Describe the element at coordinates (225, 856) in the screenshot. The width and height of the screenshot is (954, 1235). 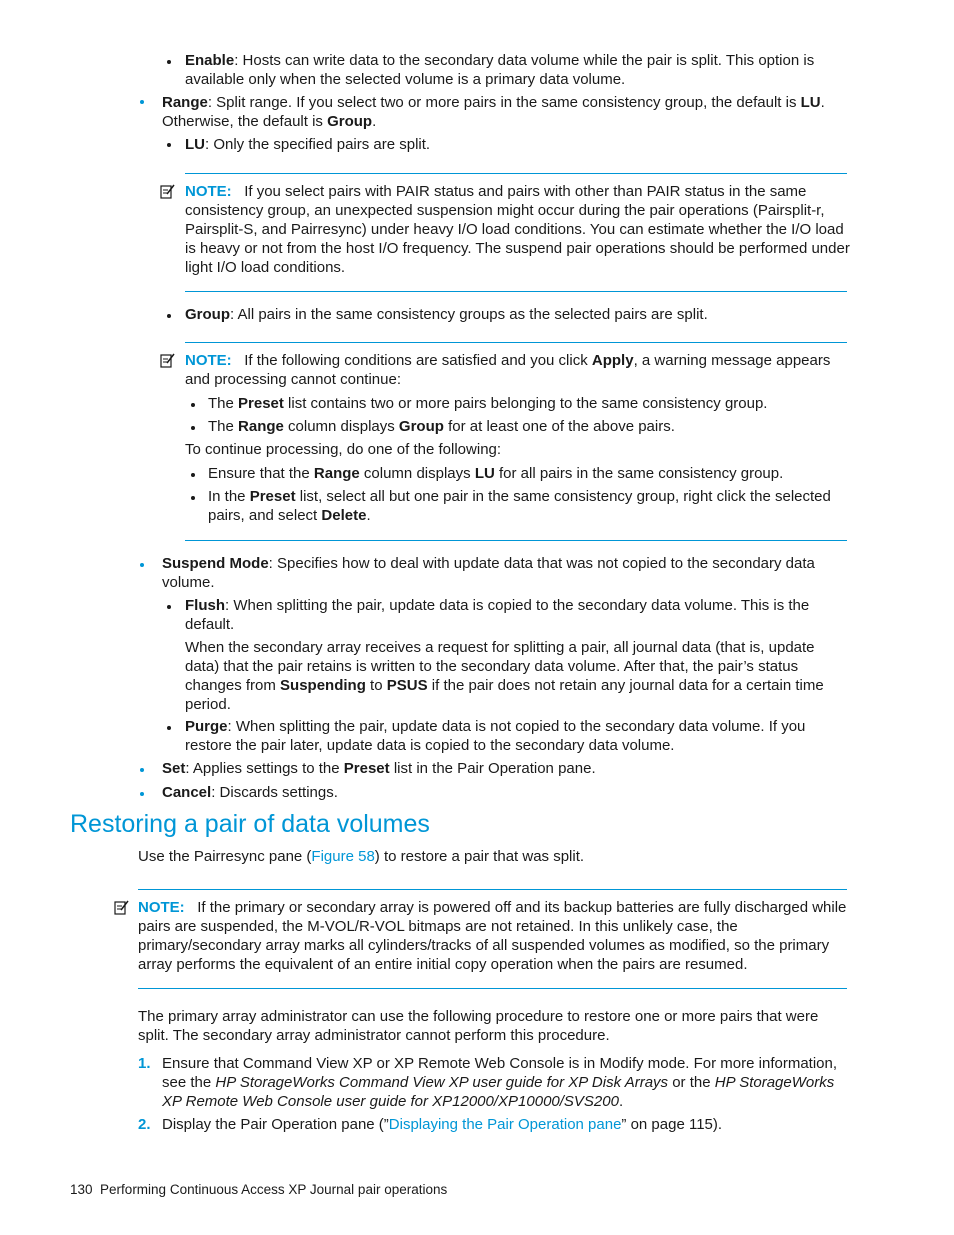
I see `text: Use the Pairresync pane (` at that location.